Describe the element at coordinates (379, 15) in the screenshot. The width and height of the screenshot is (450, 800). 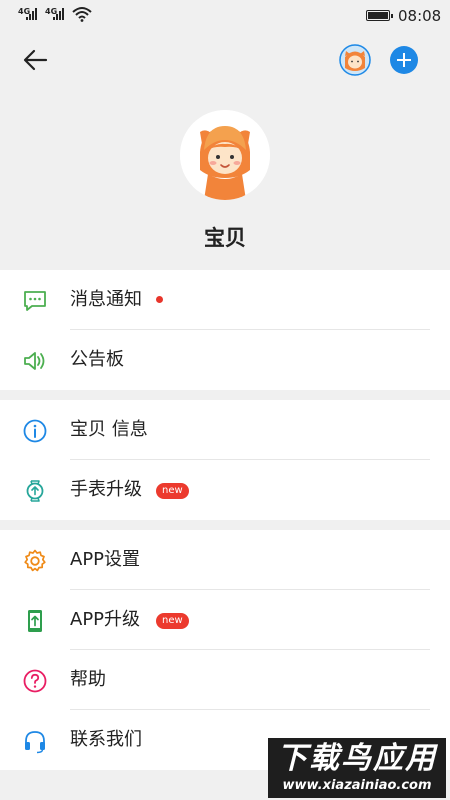
I see `battery-icon` at that location.